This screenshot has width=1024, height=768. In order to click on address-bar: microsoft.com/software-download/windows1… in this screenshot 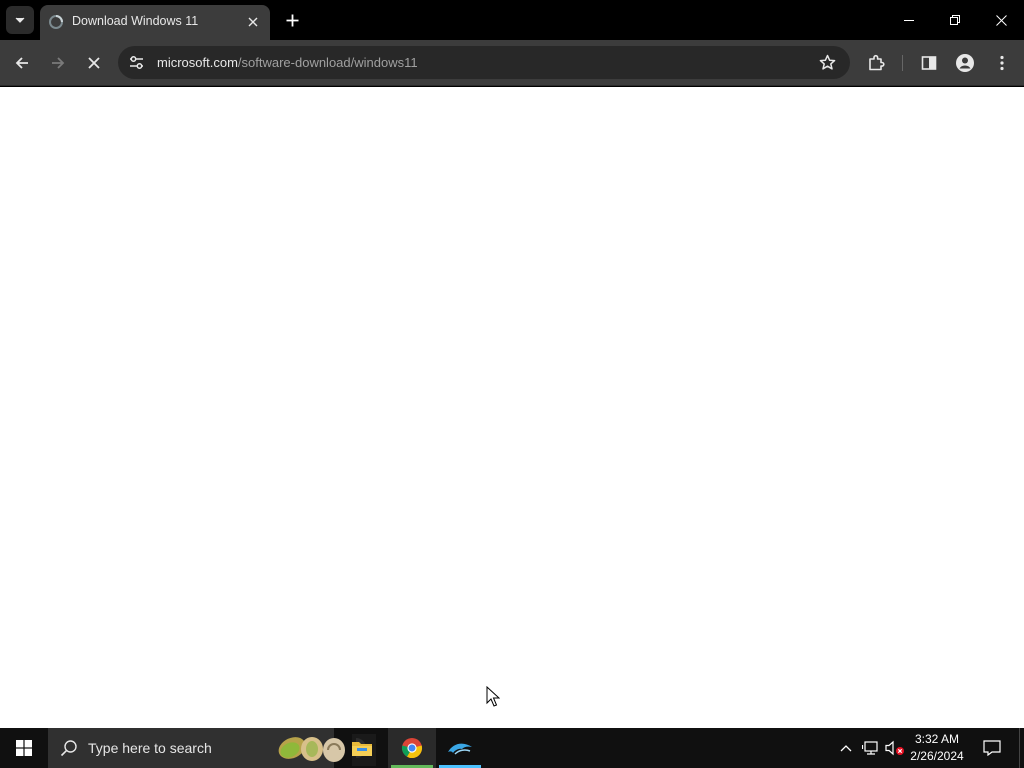, I will do `click(484, 62)`.